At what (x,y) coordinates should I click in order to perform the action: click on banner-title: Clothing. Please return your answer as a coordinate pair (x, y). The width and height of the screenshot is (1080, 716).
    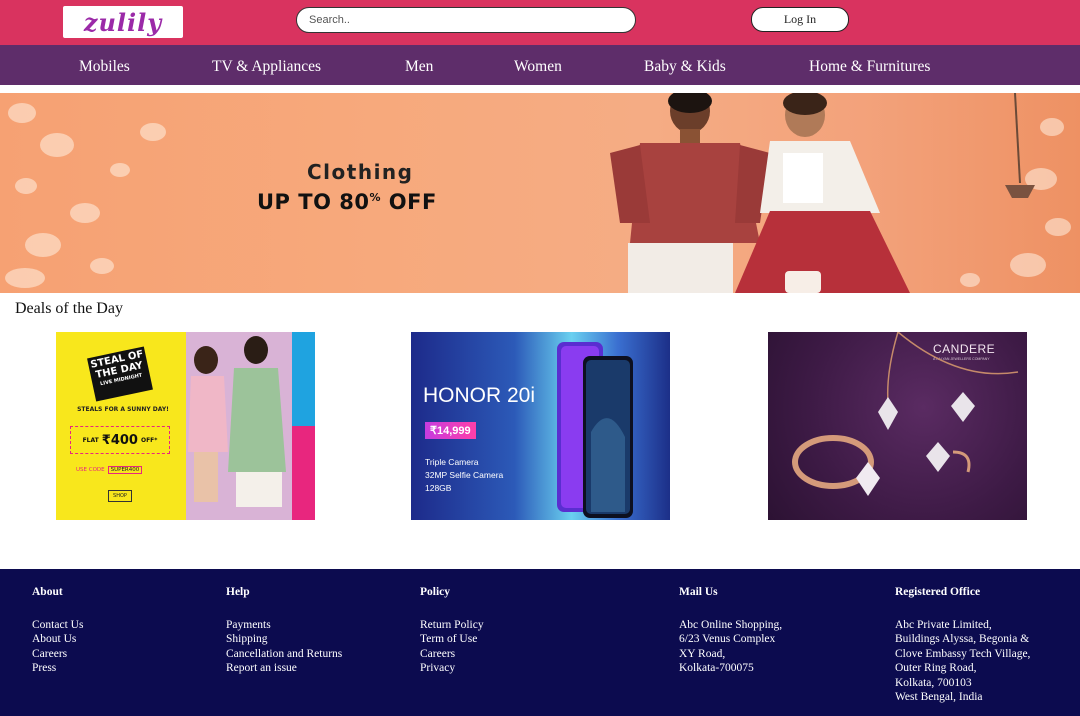
    Looking at the image, I should click on (360, 172).